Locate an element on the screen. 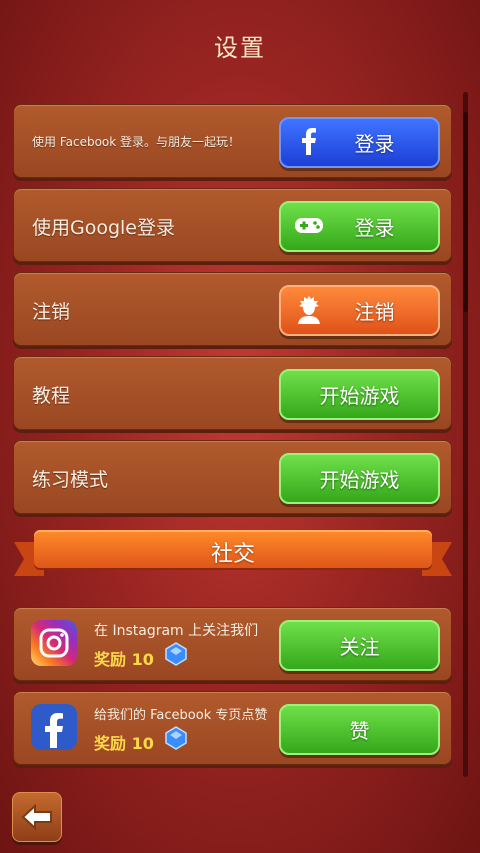 The height and width of the screenshot is (853, 480). facebook-like-button-label: 赞 is located at coordinates (359, 731).